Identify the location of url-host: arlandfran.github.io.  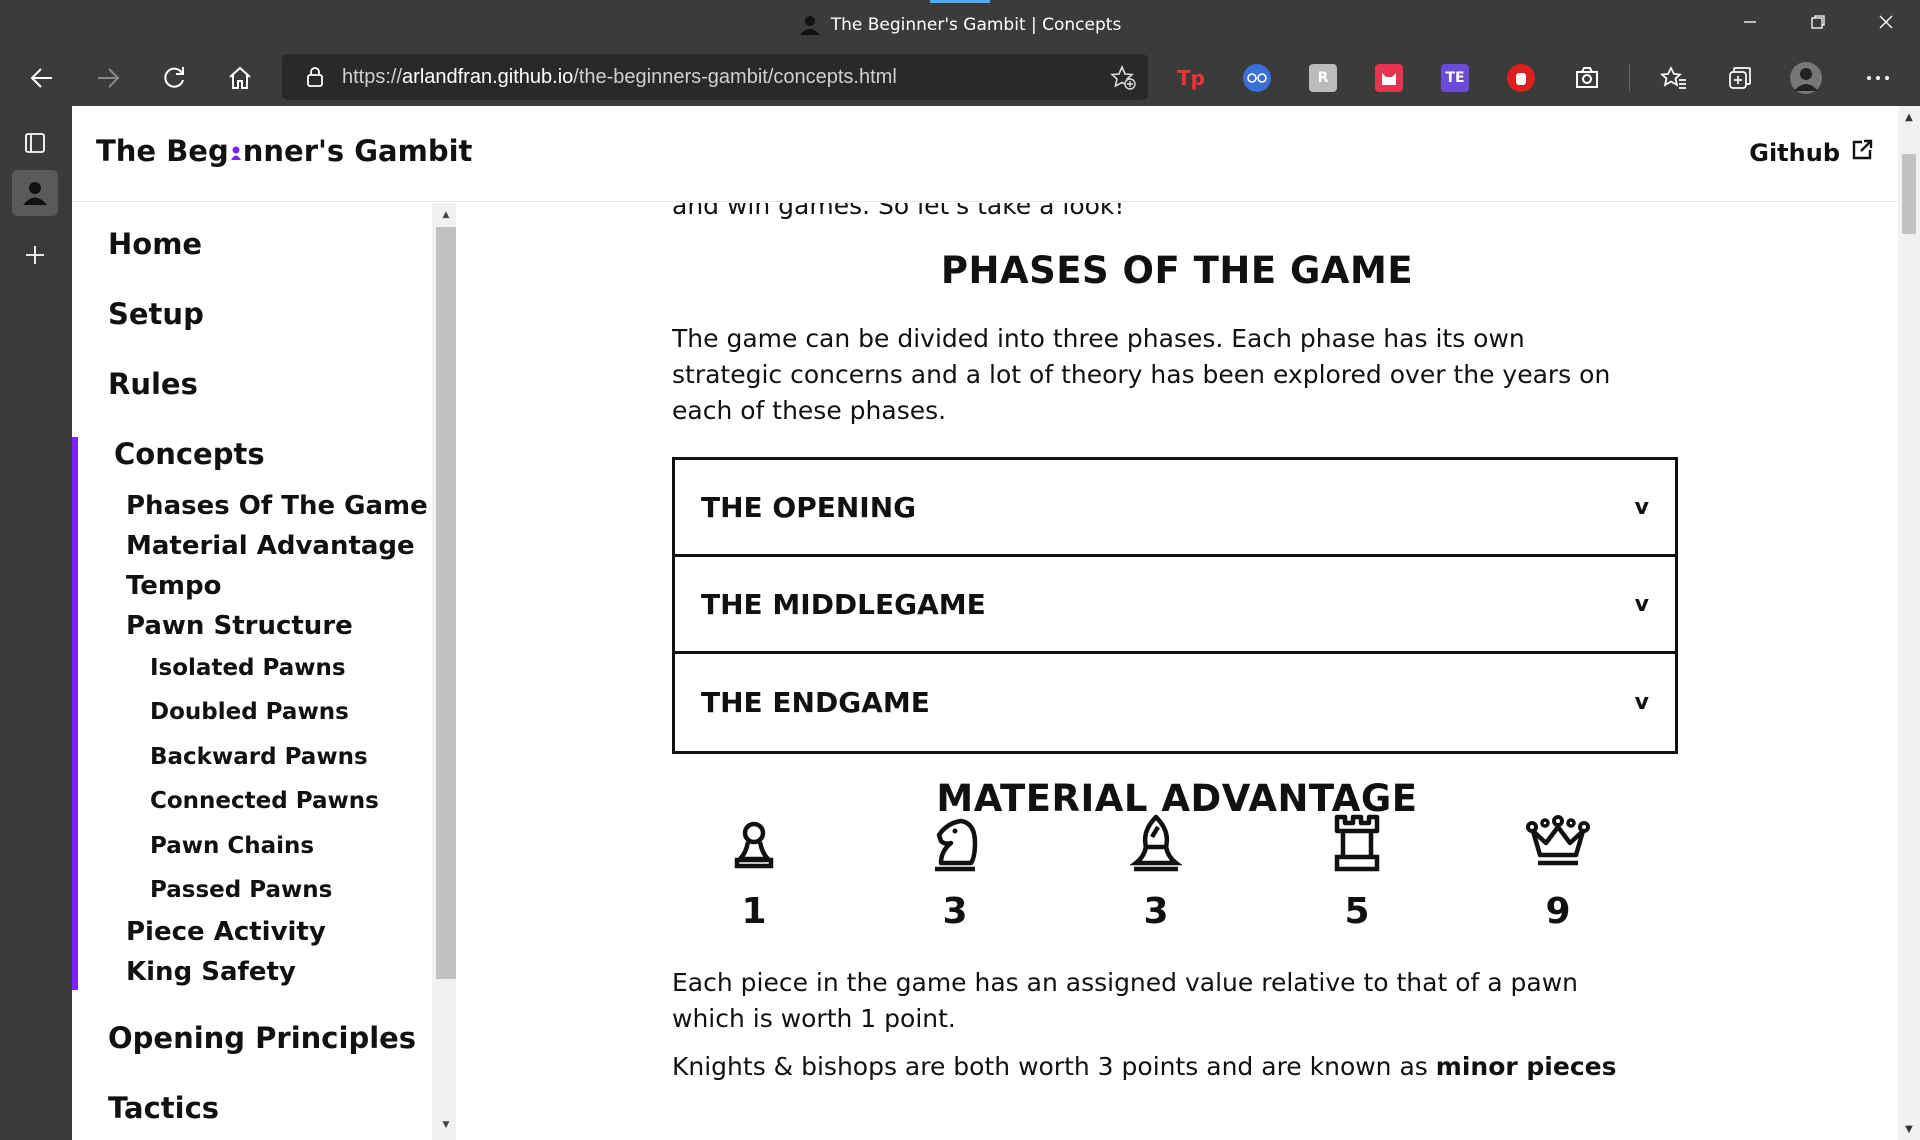
(488, 76).